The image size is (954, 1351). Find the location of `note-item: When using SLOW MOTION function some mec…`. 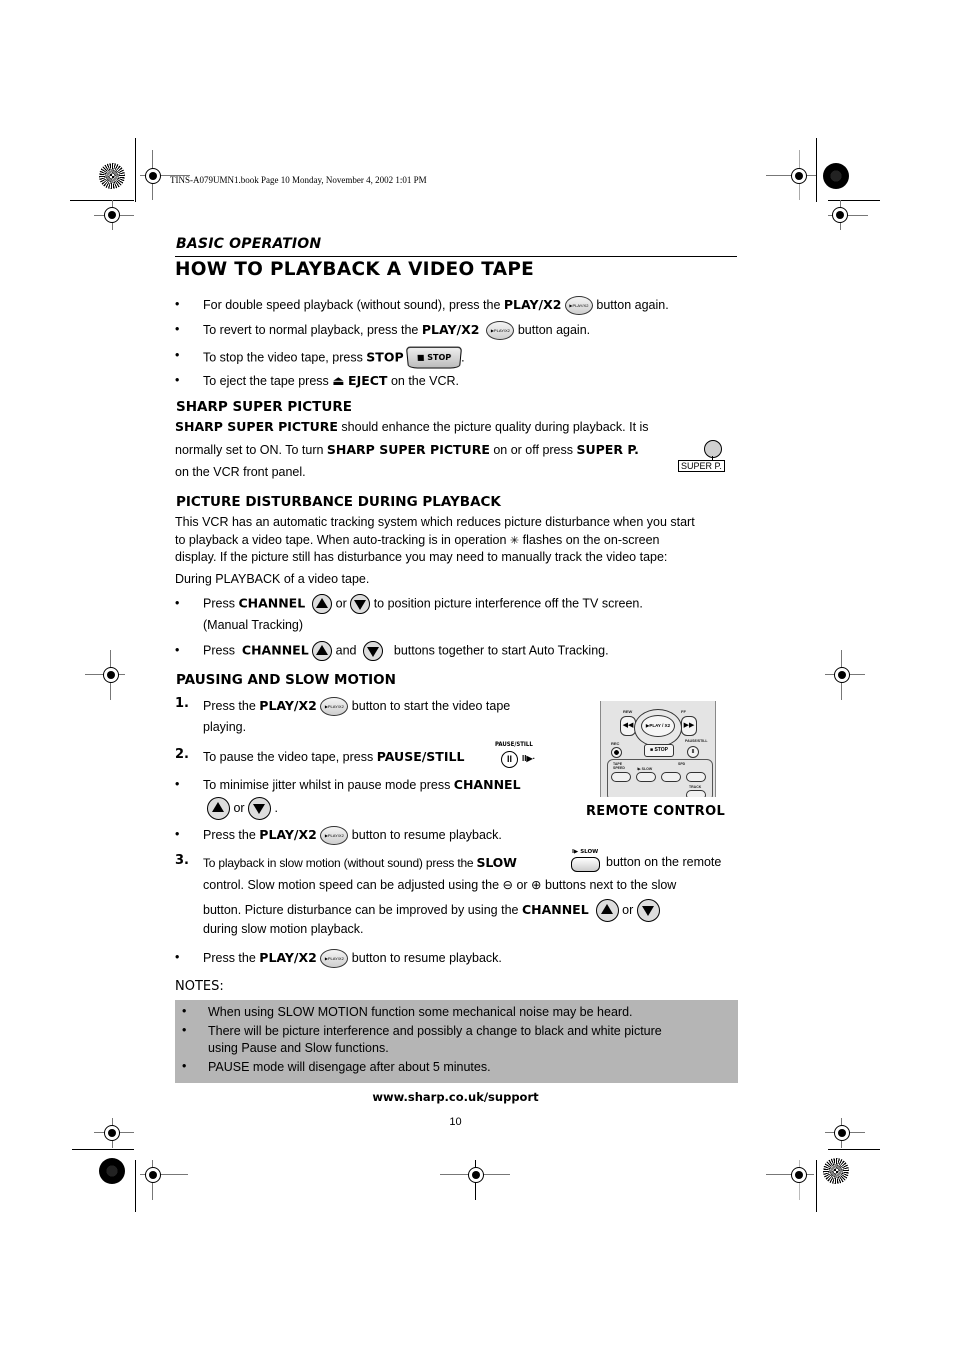

note-item: When using SLOW MOTION function some mec… is located at coordinates (420, 1012).